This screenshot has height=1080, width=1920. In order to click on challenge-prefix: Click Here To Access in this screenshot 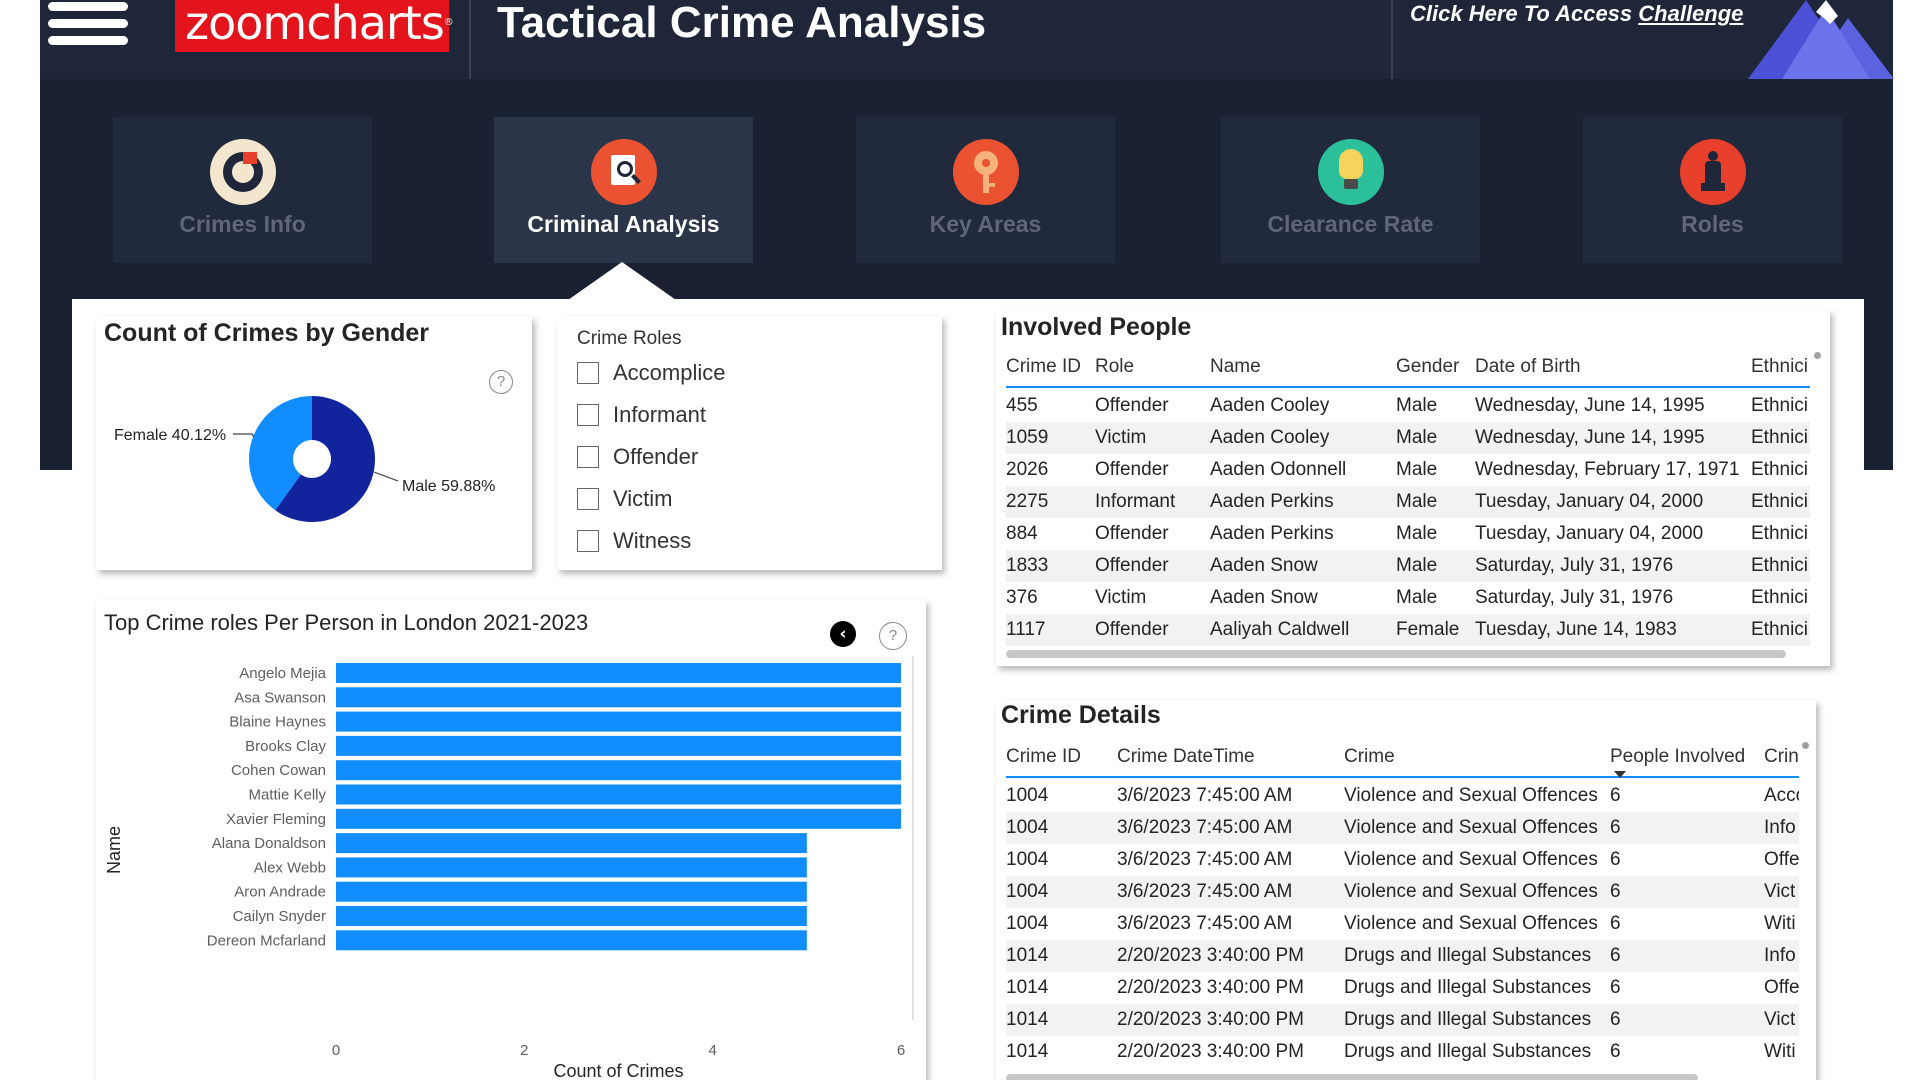, I will do `click(1524, 13)`.